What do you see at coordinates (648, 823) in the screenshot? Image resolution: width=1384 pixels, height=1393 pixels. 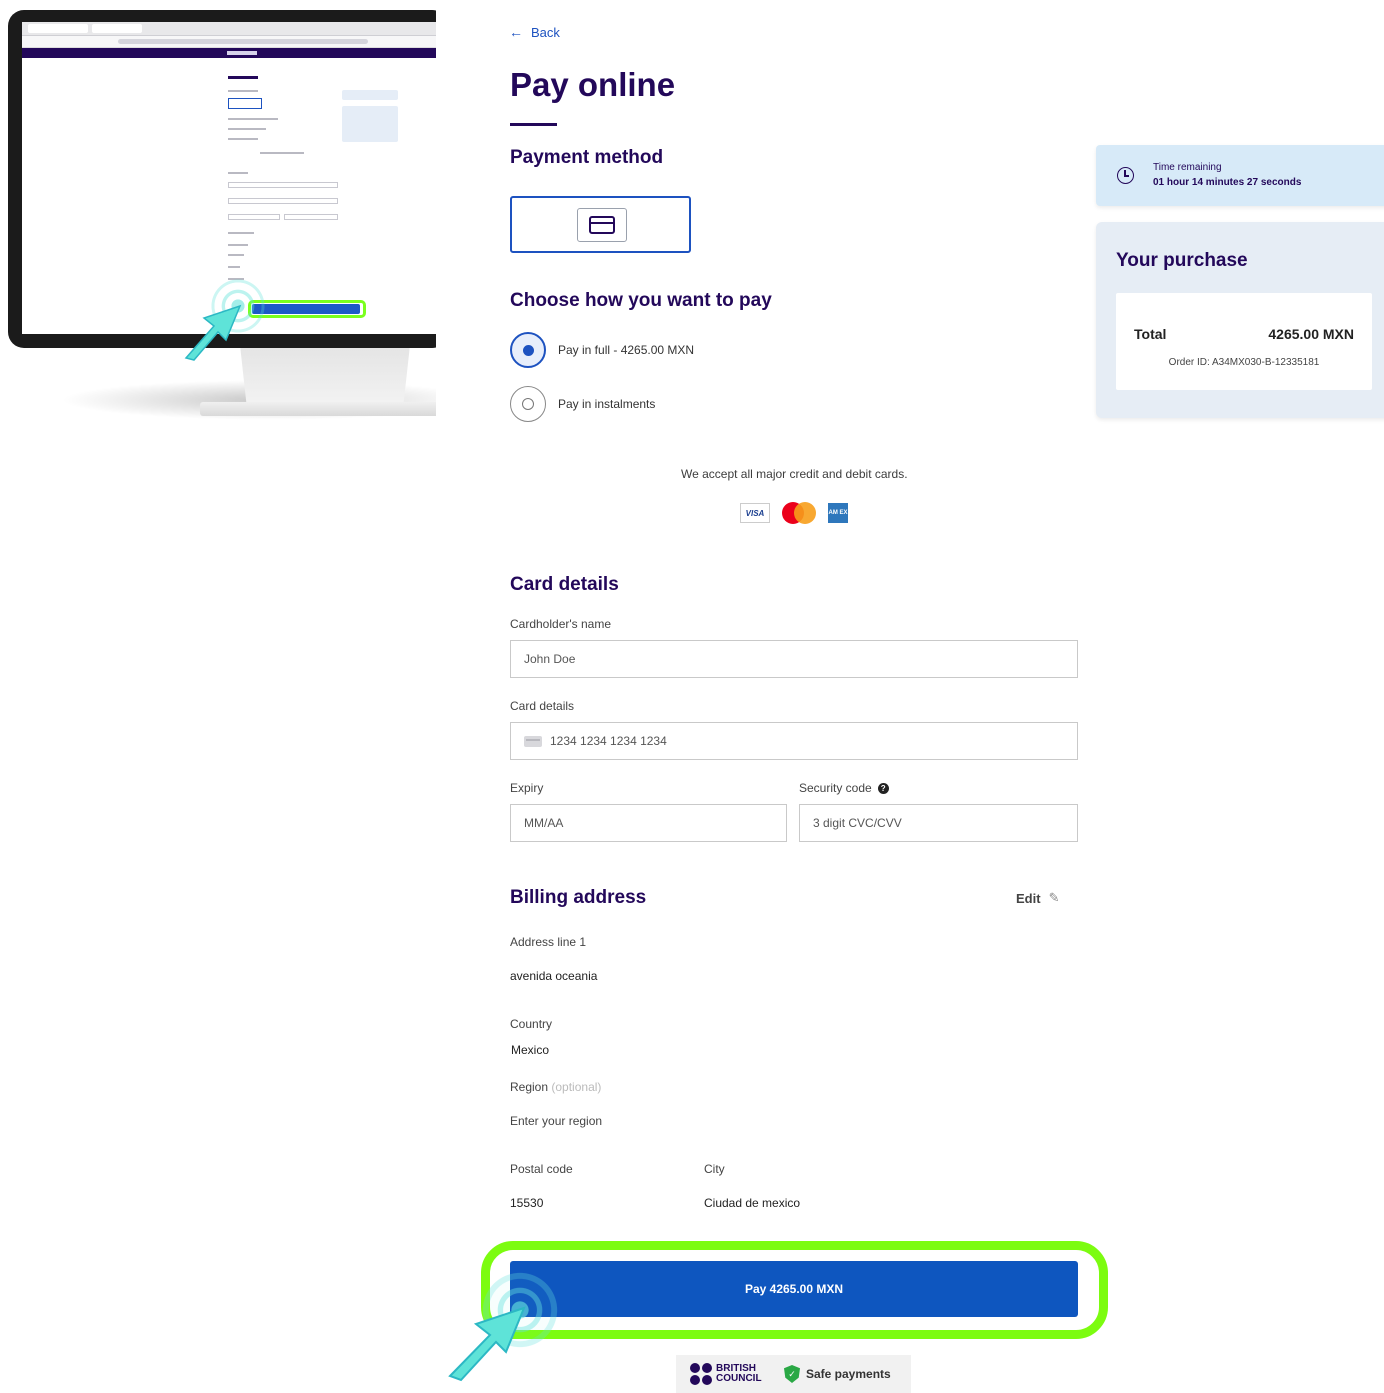 I see `expiry-input: MM/AA` at bounding box center [648, 823].